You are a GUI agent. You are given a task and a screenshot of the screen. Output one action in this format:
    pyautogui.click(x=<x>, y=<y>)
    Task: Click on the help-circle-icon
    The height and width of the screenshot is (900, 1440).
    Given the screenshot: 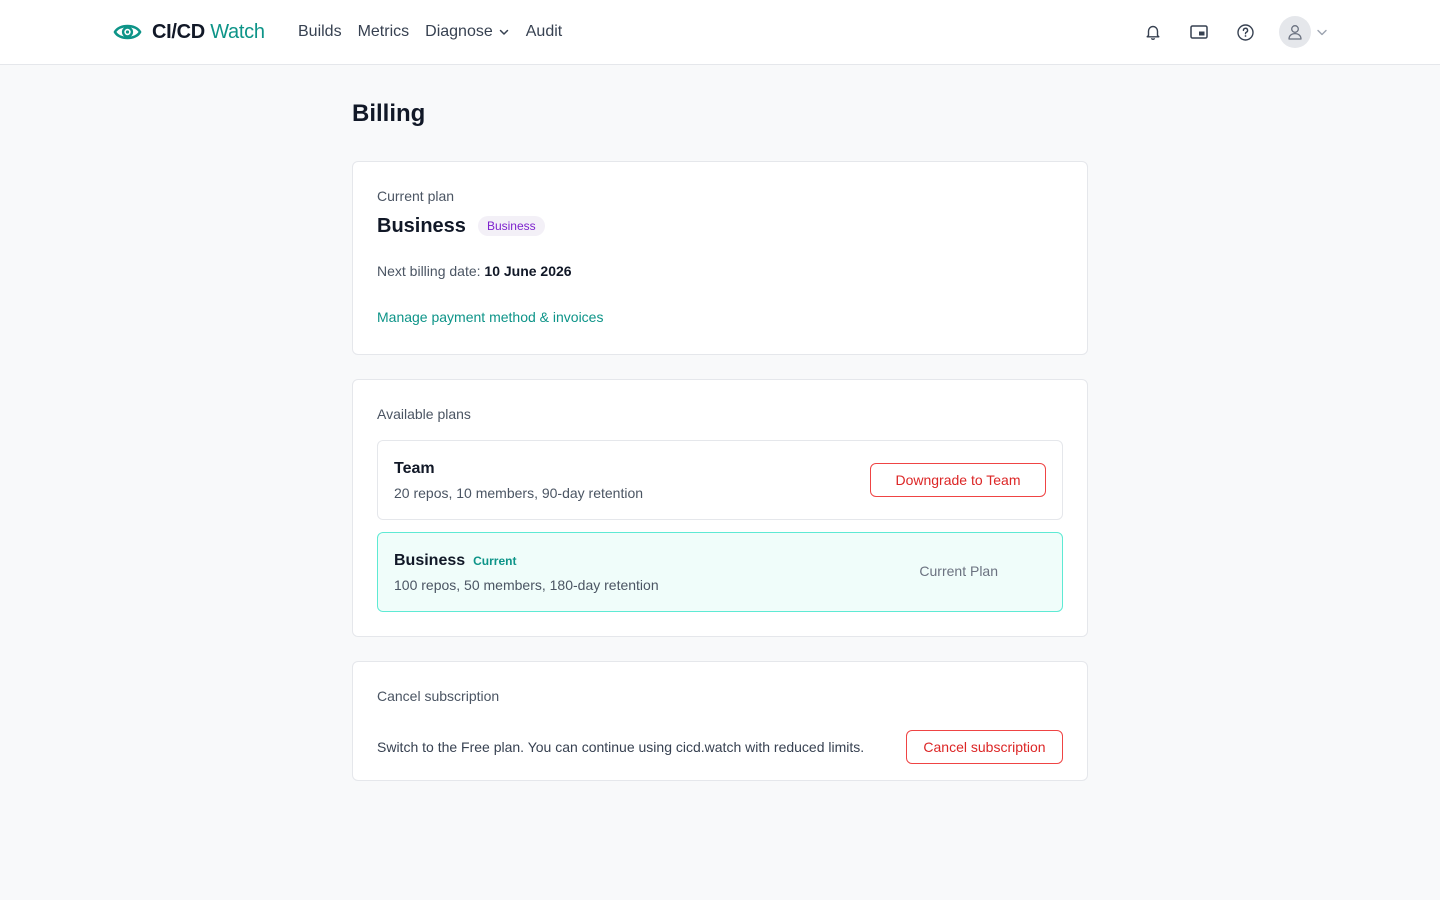 What is the action you would take?
    pyautogui.click(x=1245, y=32)
    